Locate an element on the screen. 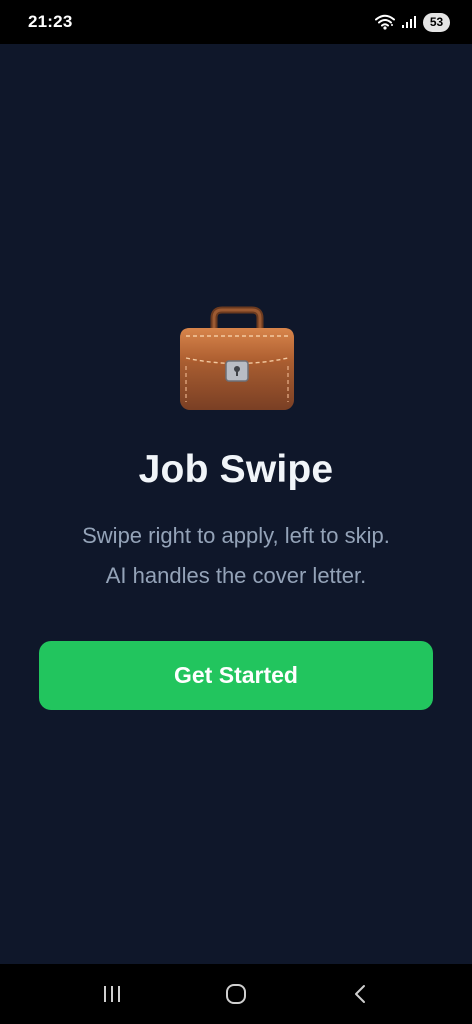 Image resolution: width=472 pixels, height=1024 pixels. navigation-bar is located at coordinates (236, 994).